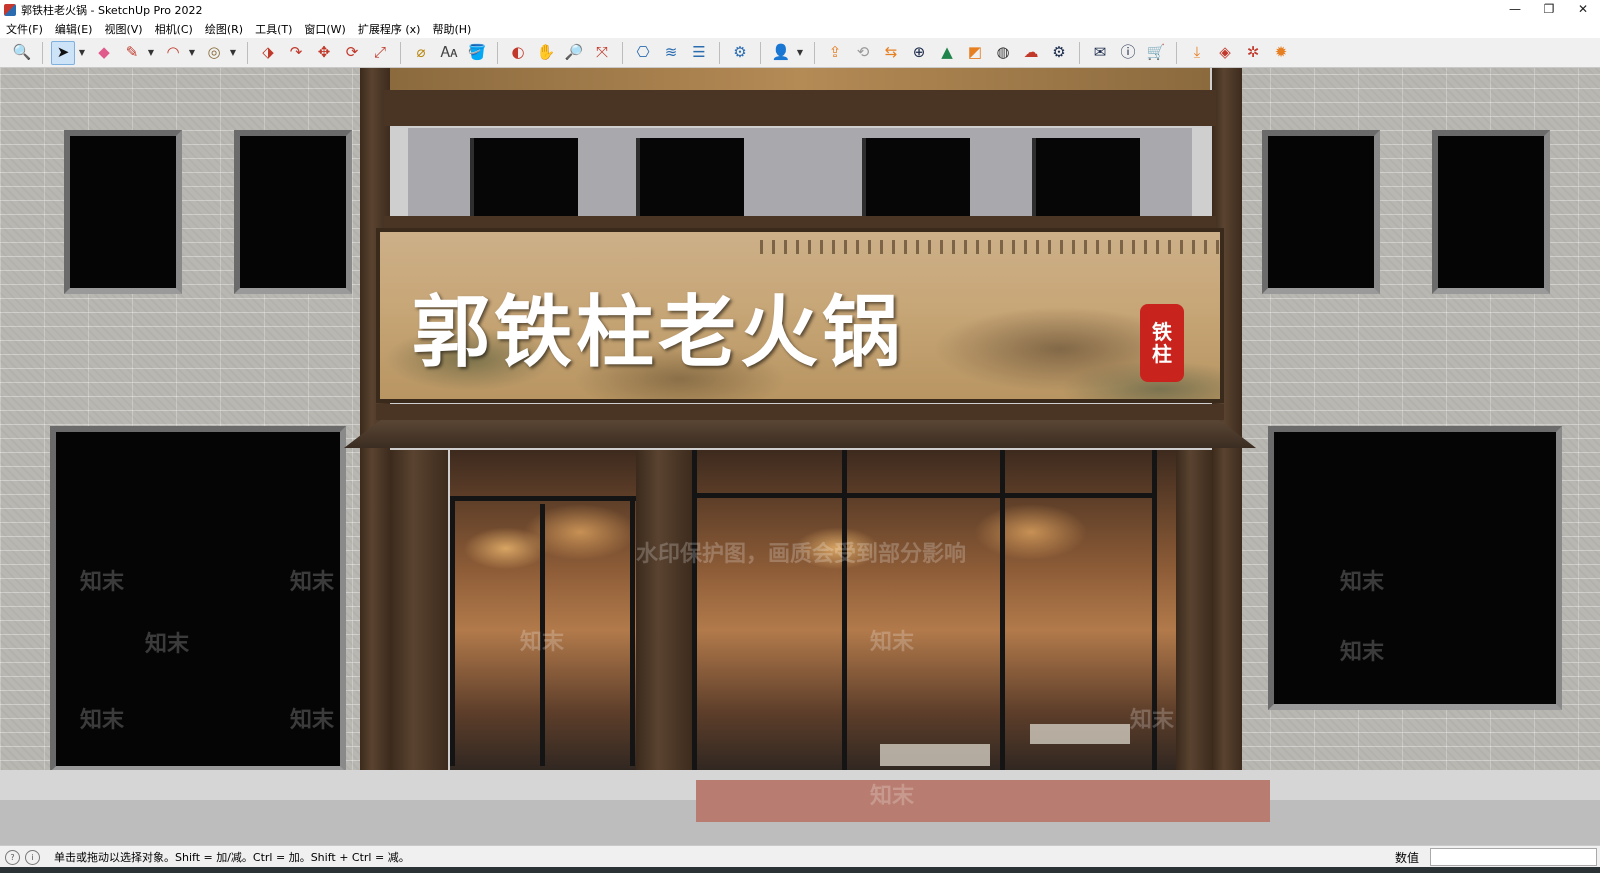  I want to click on door-frame-right, so click(632, 631).